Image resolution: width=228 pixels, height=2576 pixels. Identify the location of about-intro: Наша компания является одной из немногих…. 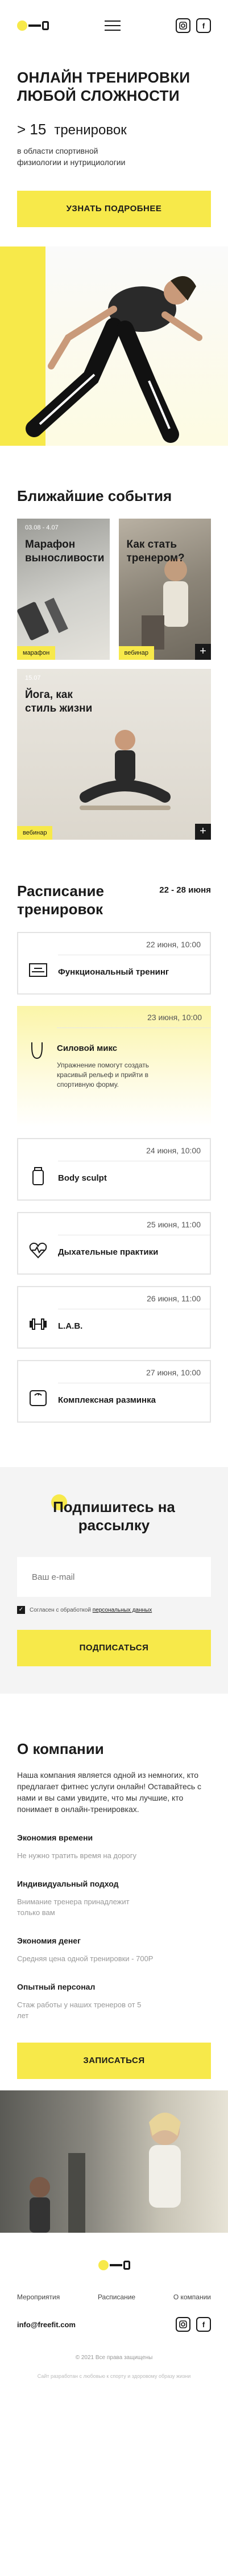
(109, 1792).